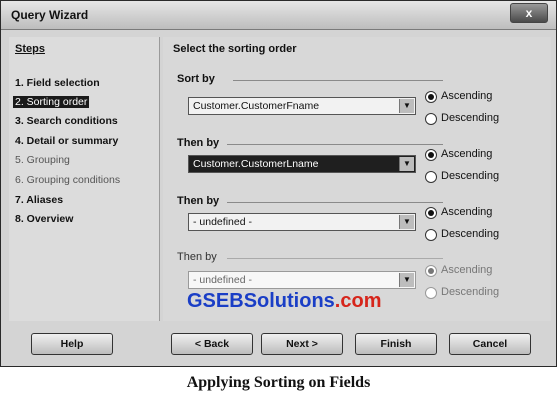 The width and height of the screenshot is (557, 403). Describe the element at coordinates (466, 154) in the screenshot. I see `then-by-1-ascending-label: Ascending` at that location.